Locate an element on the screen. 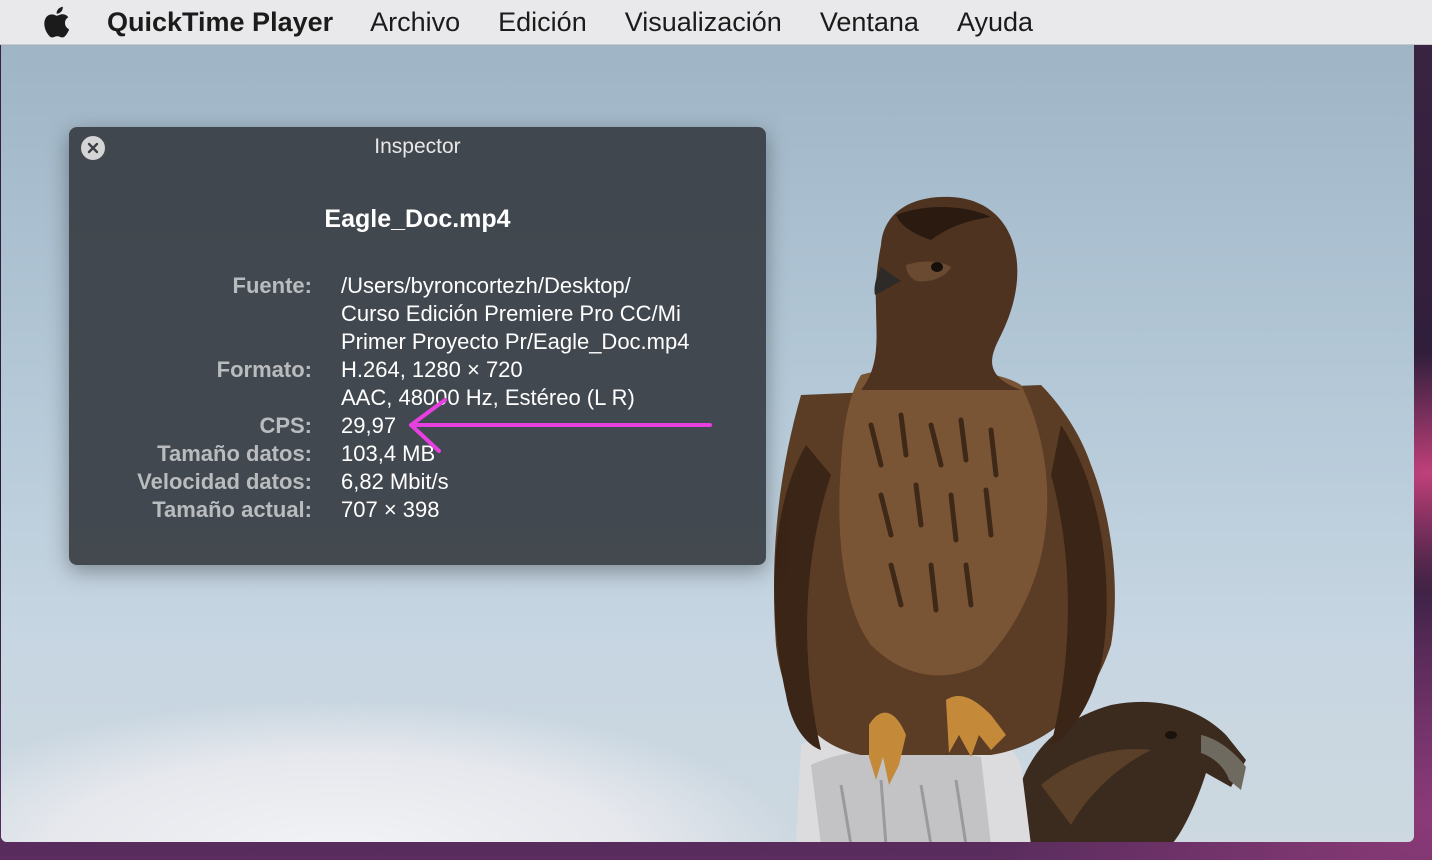 The image size is (1432, 860). fps-label: CPS: is located at coordinates (285, 425).